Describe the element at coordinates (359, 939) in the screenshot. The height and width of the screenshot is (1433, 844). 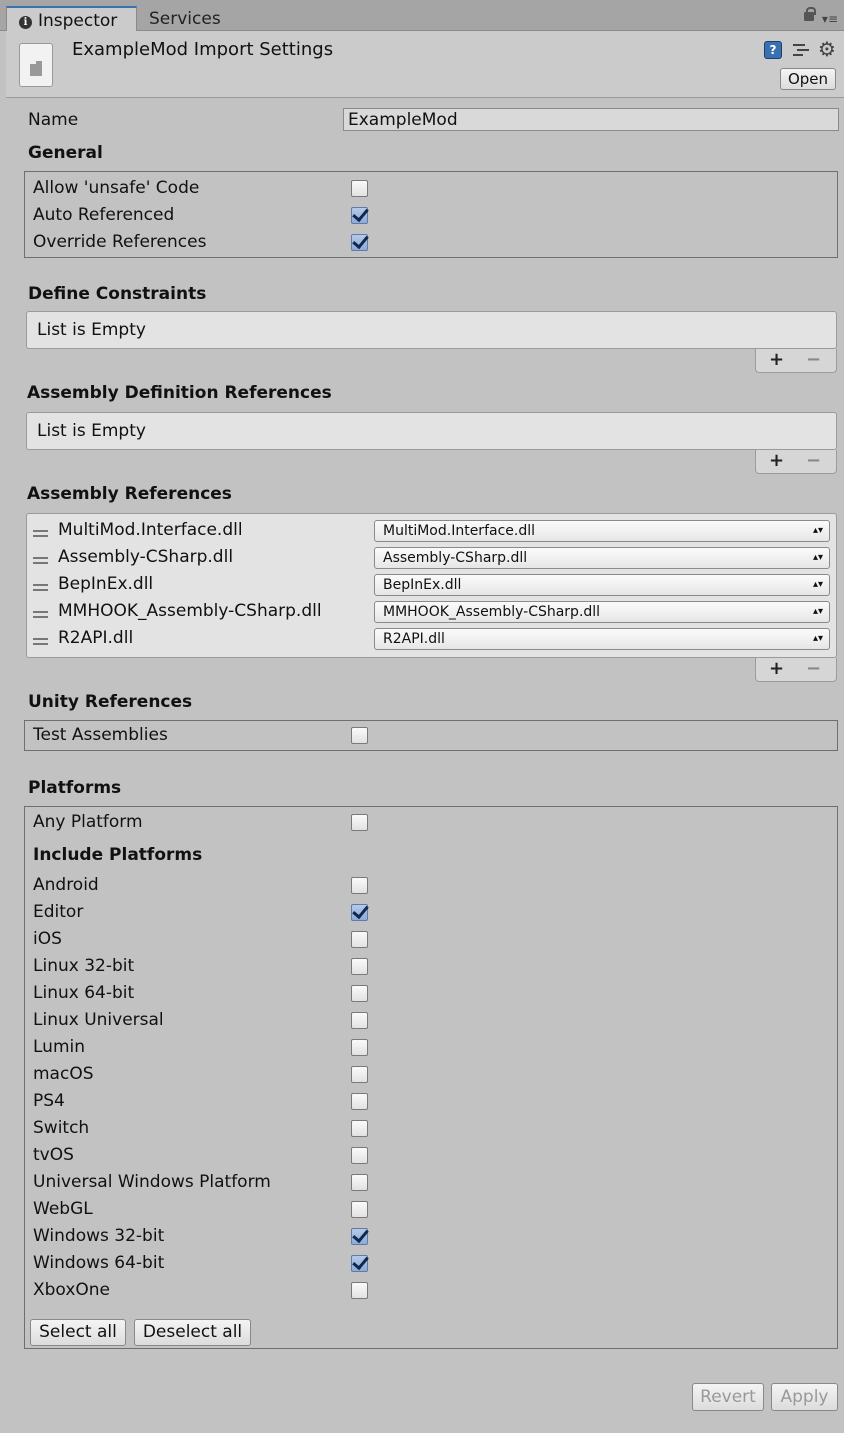
I see `platform-checkbox-ios` at that location.